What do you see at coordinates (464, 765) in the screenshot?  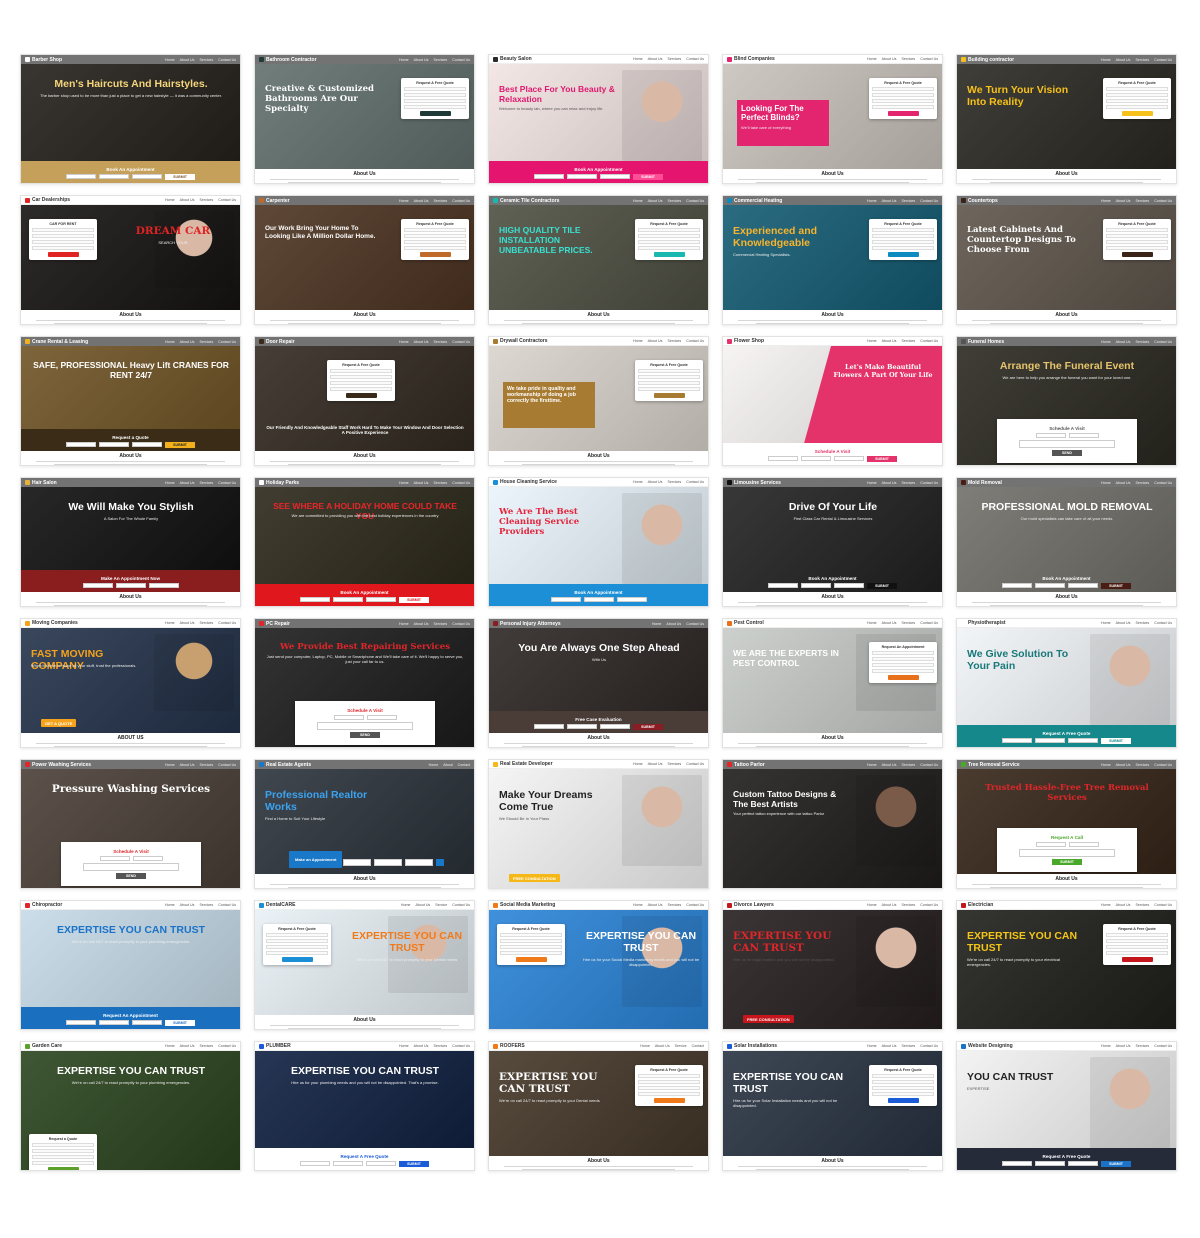 I see `nav-item: Contact` at bounding box center [464, 765].